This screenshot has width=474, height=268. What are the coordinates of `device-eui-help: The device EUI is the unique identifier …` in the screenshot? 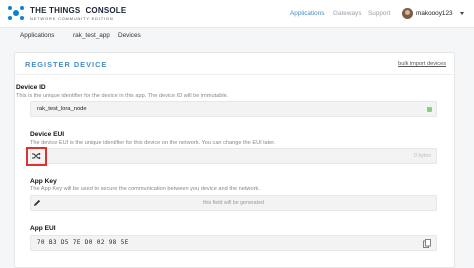 It's located at (153, 143).